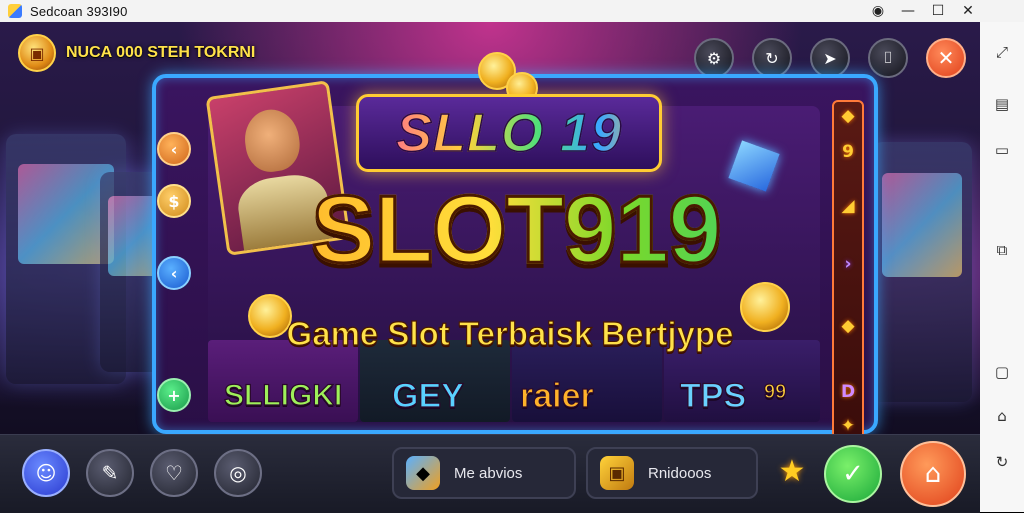 The image size is (1024, 513). What do you see at coordinates (848, 206) in the screenshot?
I see `symbol-wedge: ◢` at bounding box center [848, 206].